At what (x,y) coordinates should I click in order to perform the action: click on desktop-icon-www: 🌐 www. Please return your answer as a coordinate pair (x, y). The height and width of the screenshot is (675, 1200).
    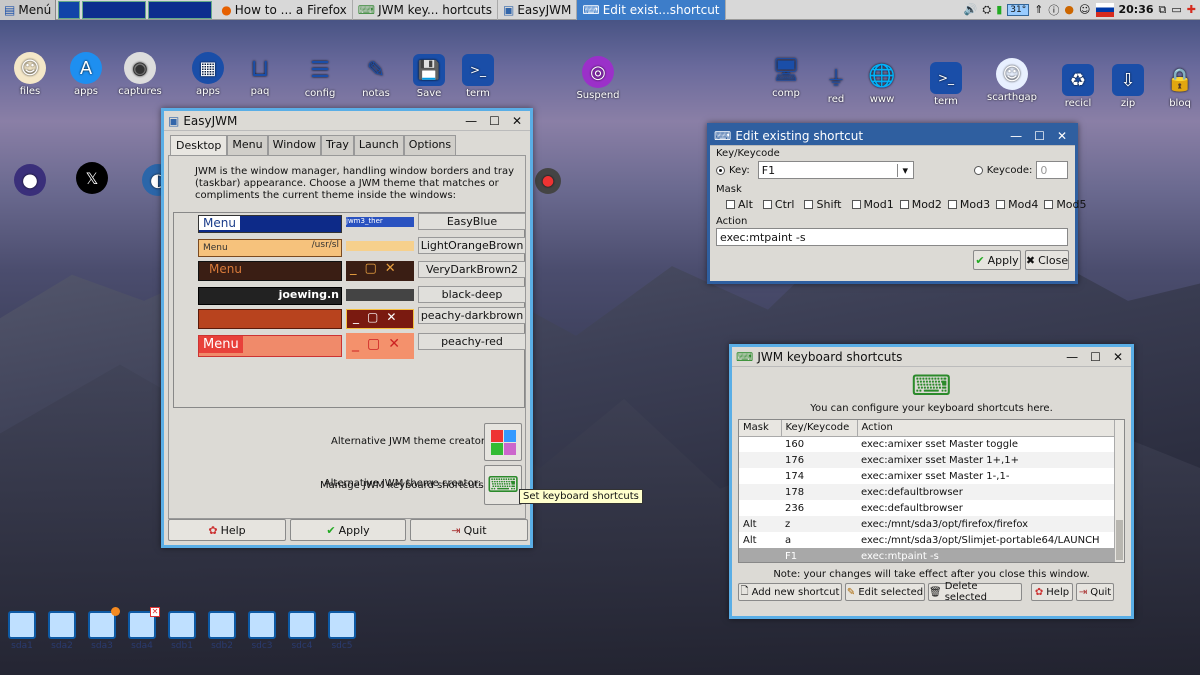
    Looking at the image, I should click on (882, 83).